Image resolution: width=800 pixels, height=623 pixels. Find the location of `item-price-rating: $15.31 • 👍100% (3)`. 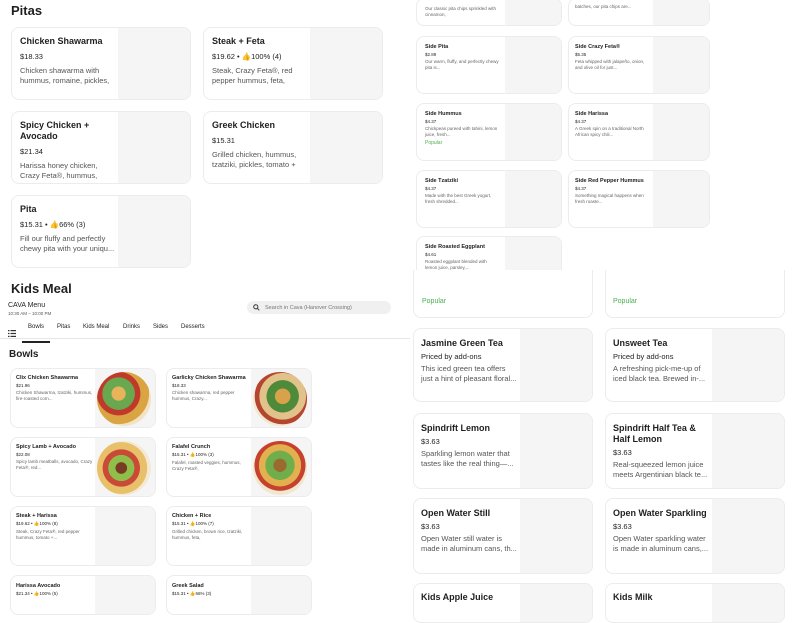

item-price-rating: $15.31 • 👍100% (3) is located at coordinates (212, 455).